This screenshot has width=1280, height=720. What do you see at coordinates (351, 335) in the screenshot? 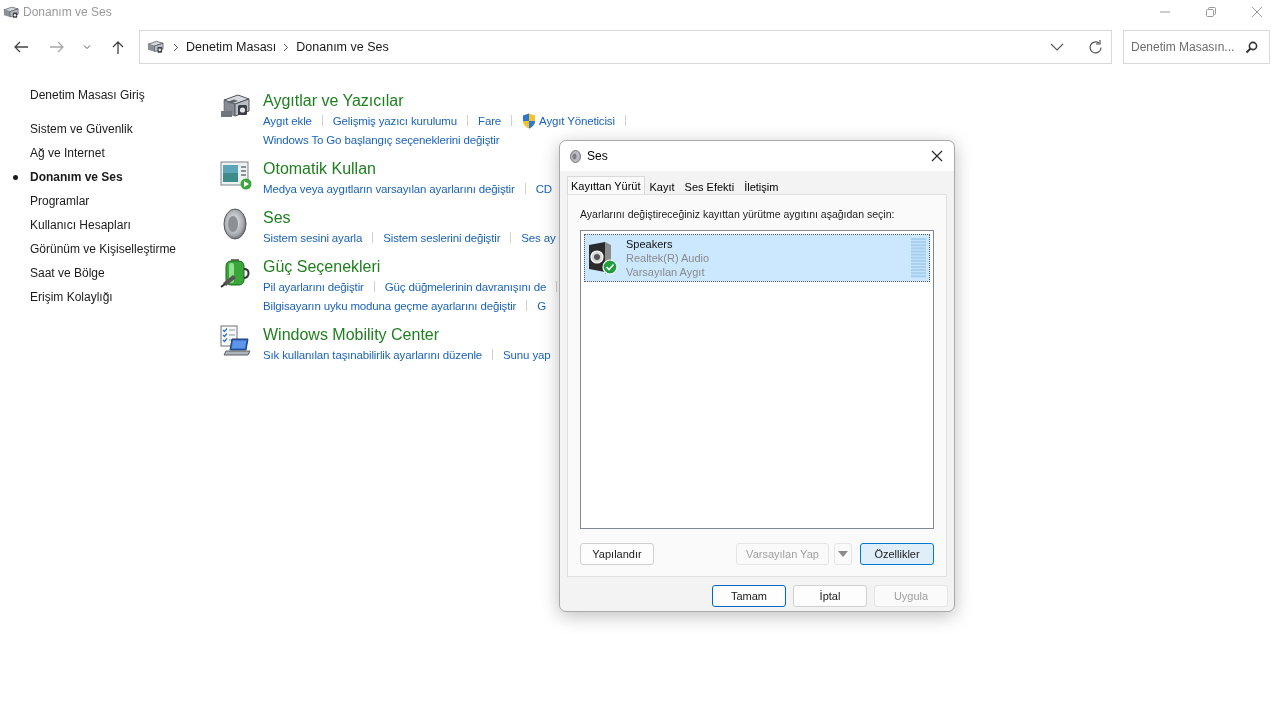
I see `category-title: Windows Mobility Center` at bounding box center [351, 335].